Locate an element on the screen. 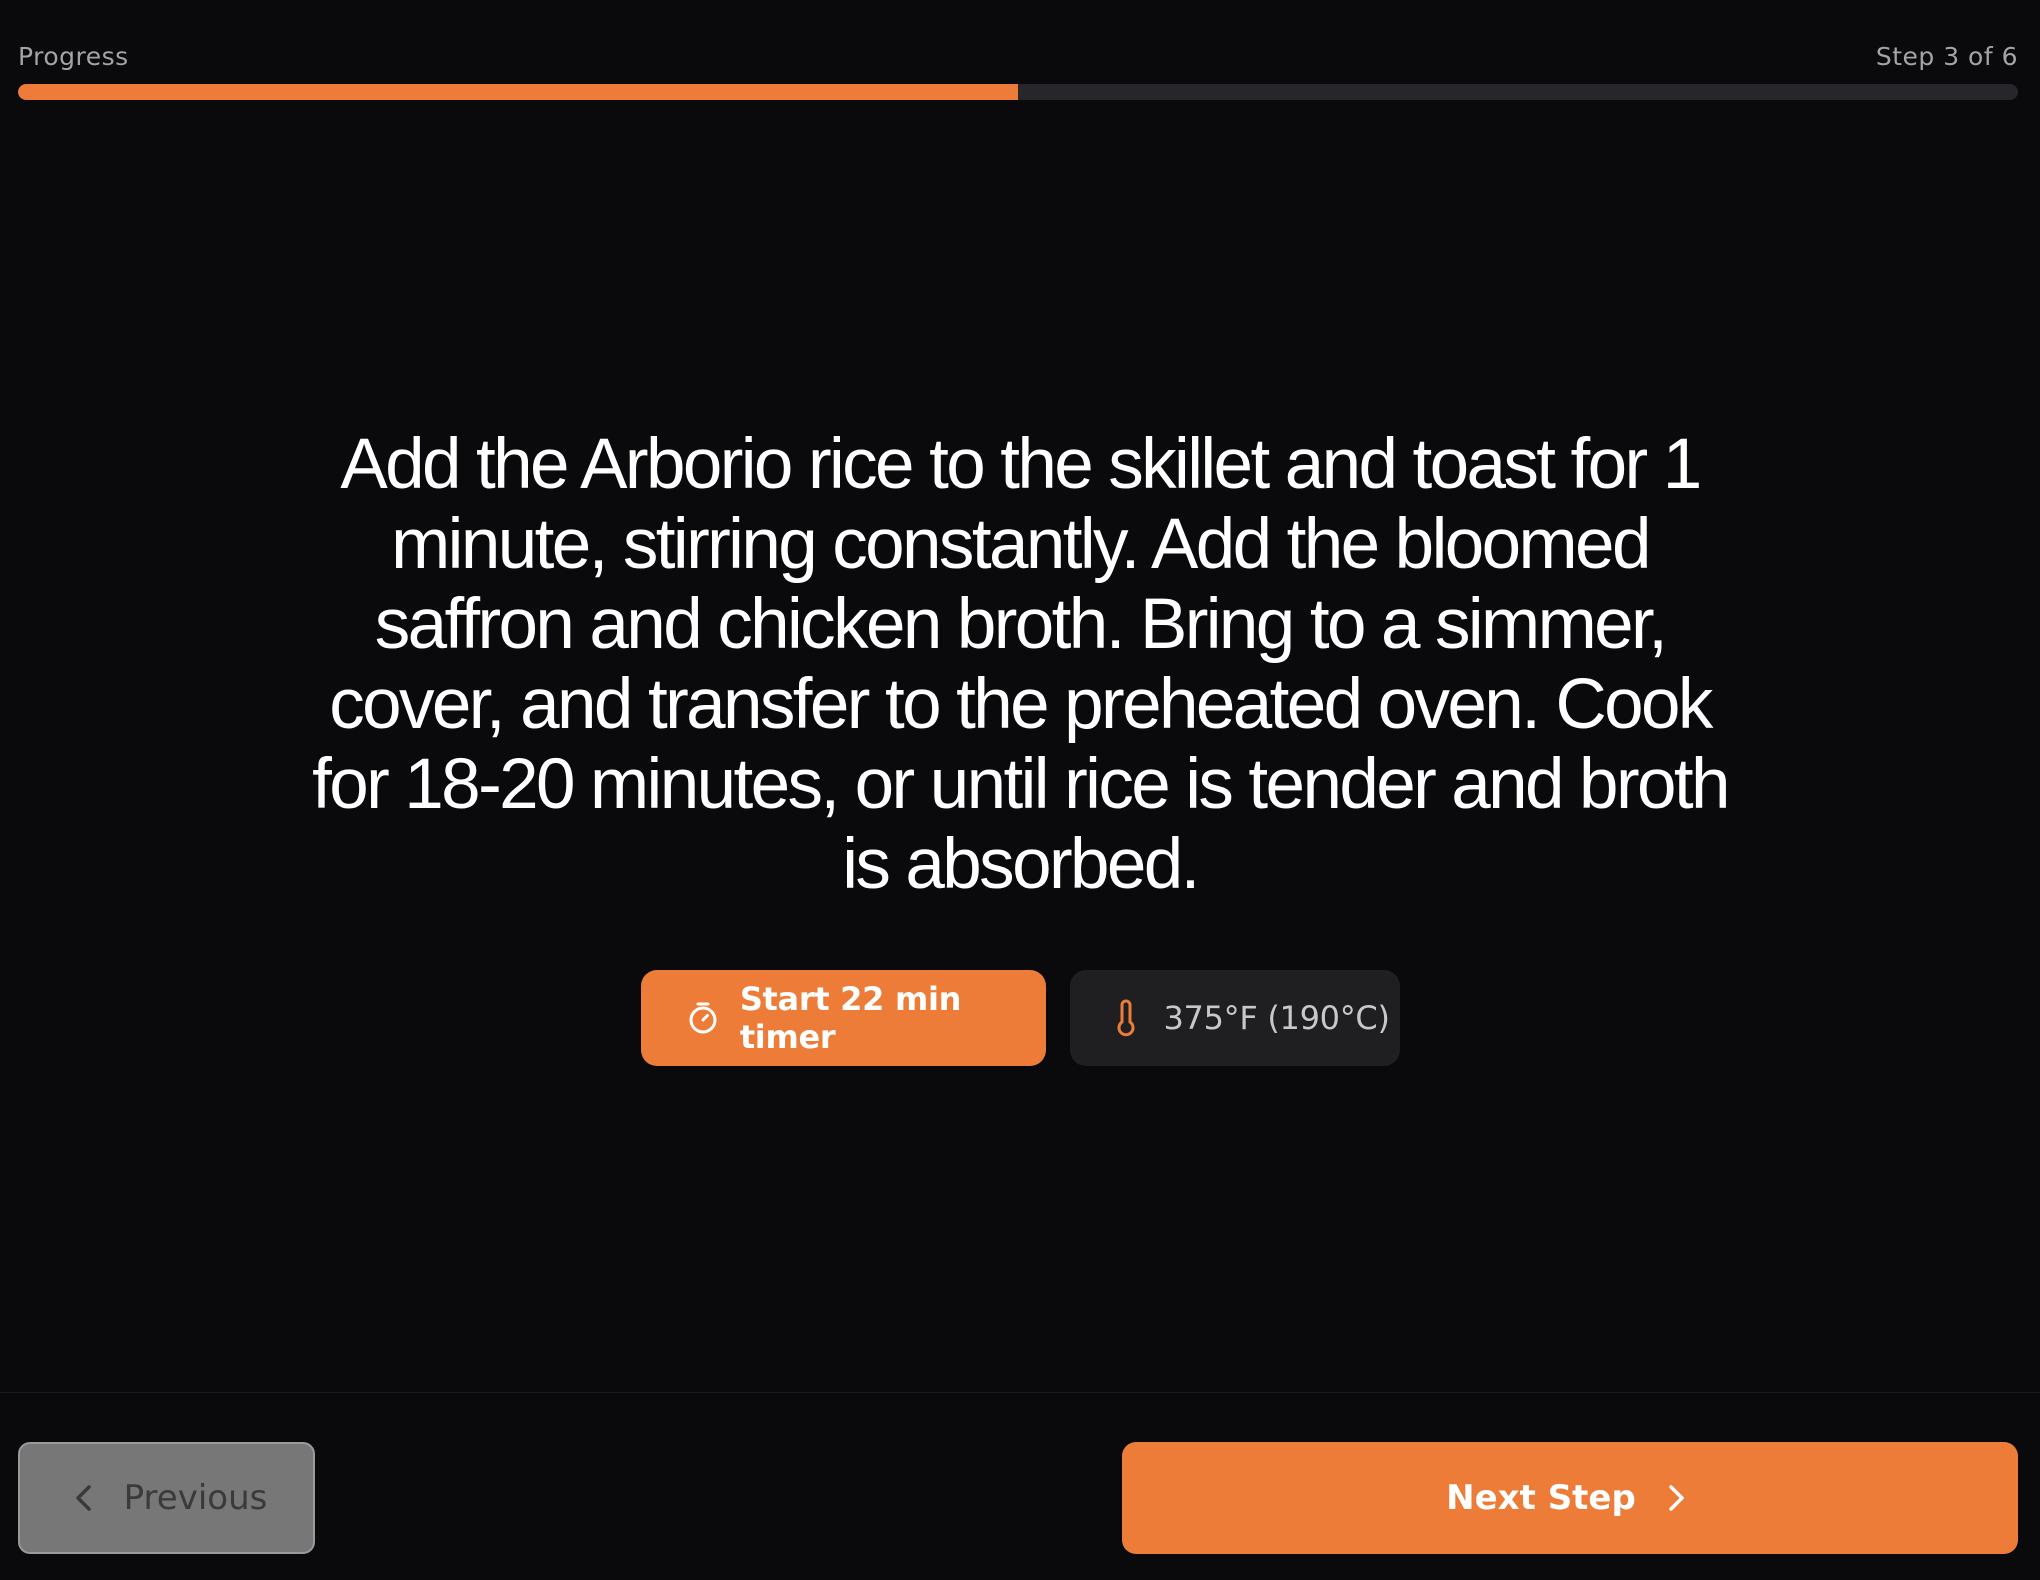 Image resolution: width=2040 pixels, height=1580 pixels. step-chips: Start 22 min timer 375°F (190°C) is located at coordinates (1020, 1018).